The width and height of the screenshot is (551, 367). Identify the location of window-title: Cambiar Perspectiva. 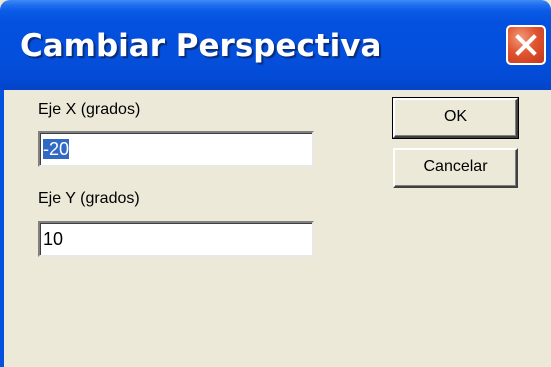
(201, 46).